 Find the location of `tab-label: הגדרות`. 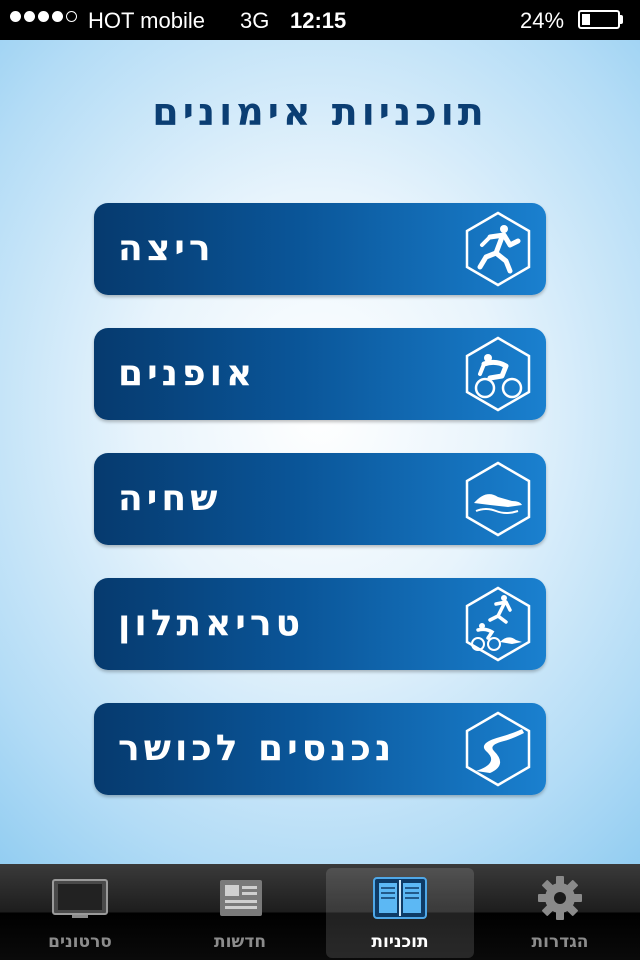

tab-label: הגדרות is located at coordinates (560, 942).